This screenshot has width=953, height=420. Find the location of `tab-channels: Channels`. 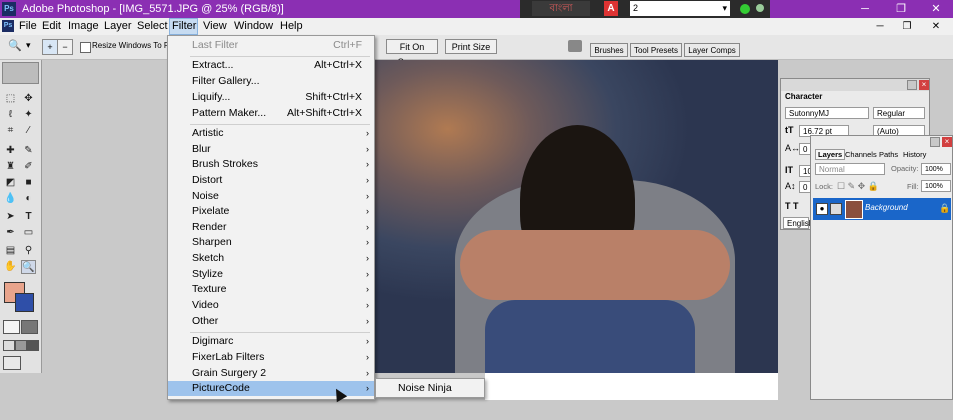

tab-channels: Channels is located at coordinates (861, 154).